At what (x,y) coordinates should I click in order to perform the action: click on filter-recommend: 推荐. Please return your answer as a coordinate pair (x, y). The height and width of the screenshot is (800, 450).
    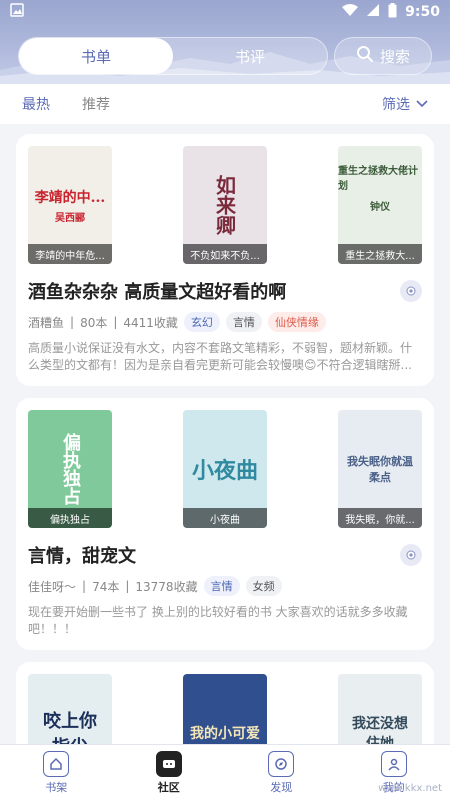
    Looking at the image, I should click on (96, 104).